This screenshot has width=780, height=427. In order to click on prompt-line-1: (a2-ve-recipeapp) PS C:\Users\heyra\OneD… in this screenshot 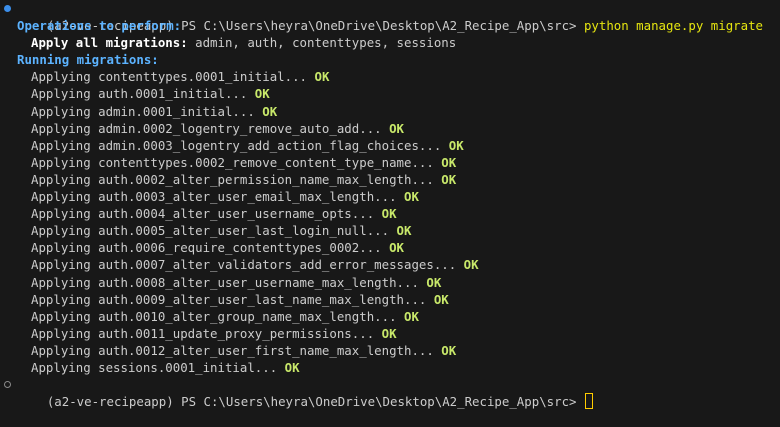, I will do `click(390, 16)`.